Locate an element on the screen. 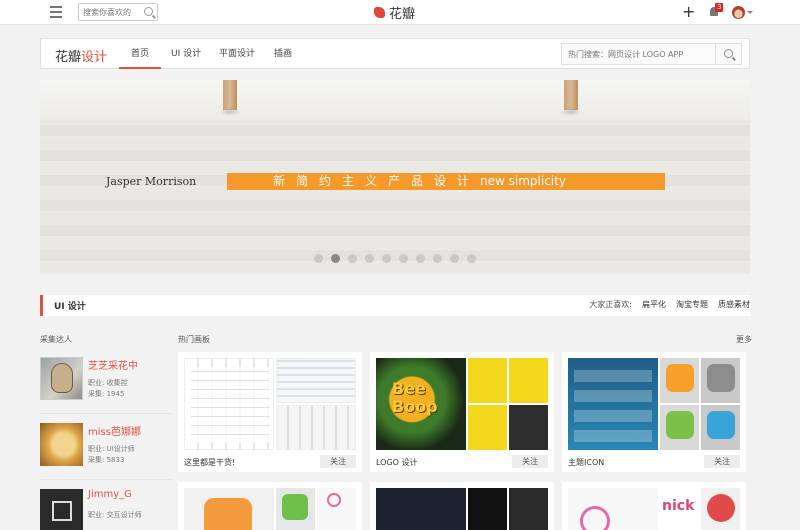  collectors-title: 采集达人 is located at coordinates (56, 339).